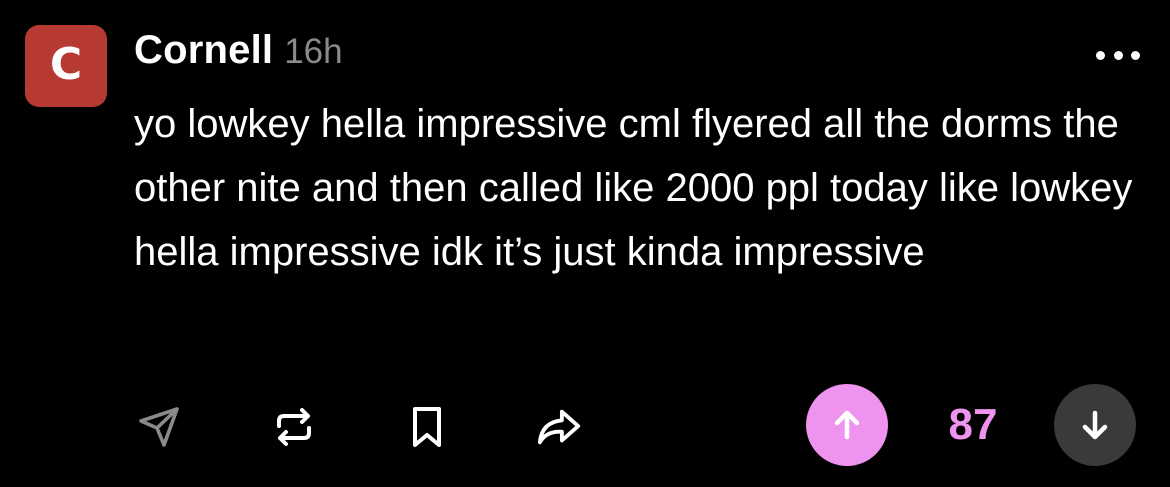 The image size is (1170, 487). Describe the element at coordinates (203, 50) in the screenshot. I see `author-name: Cornell` at that location.